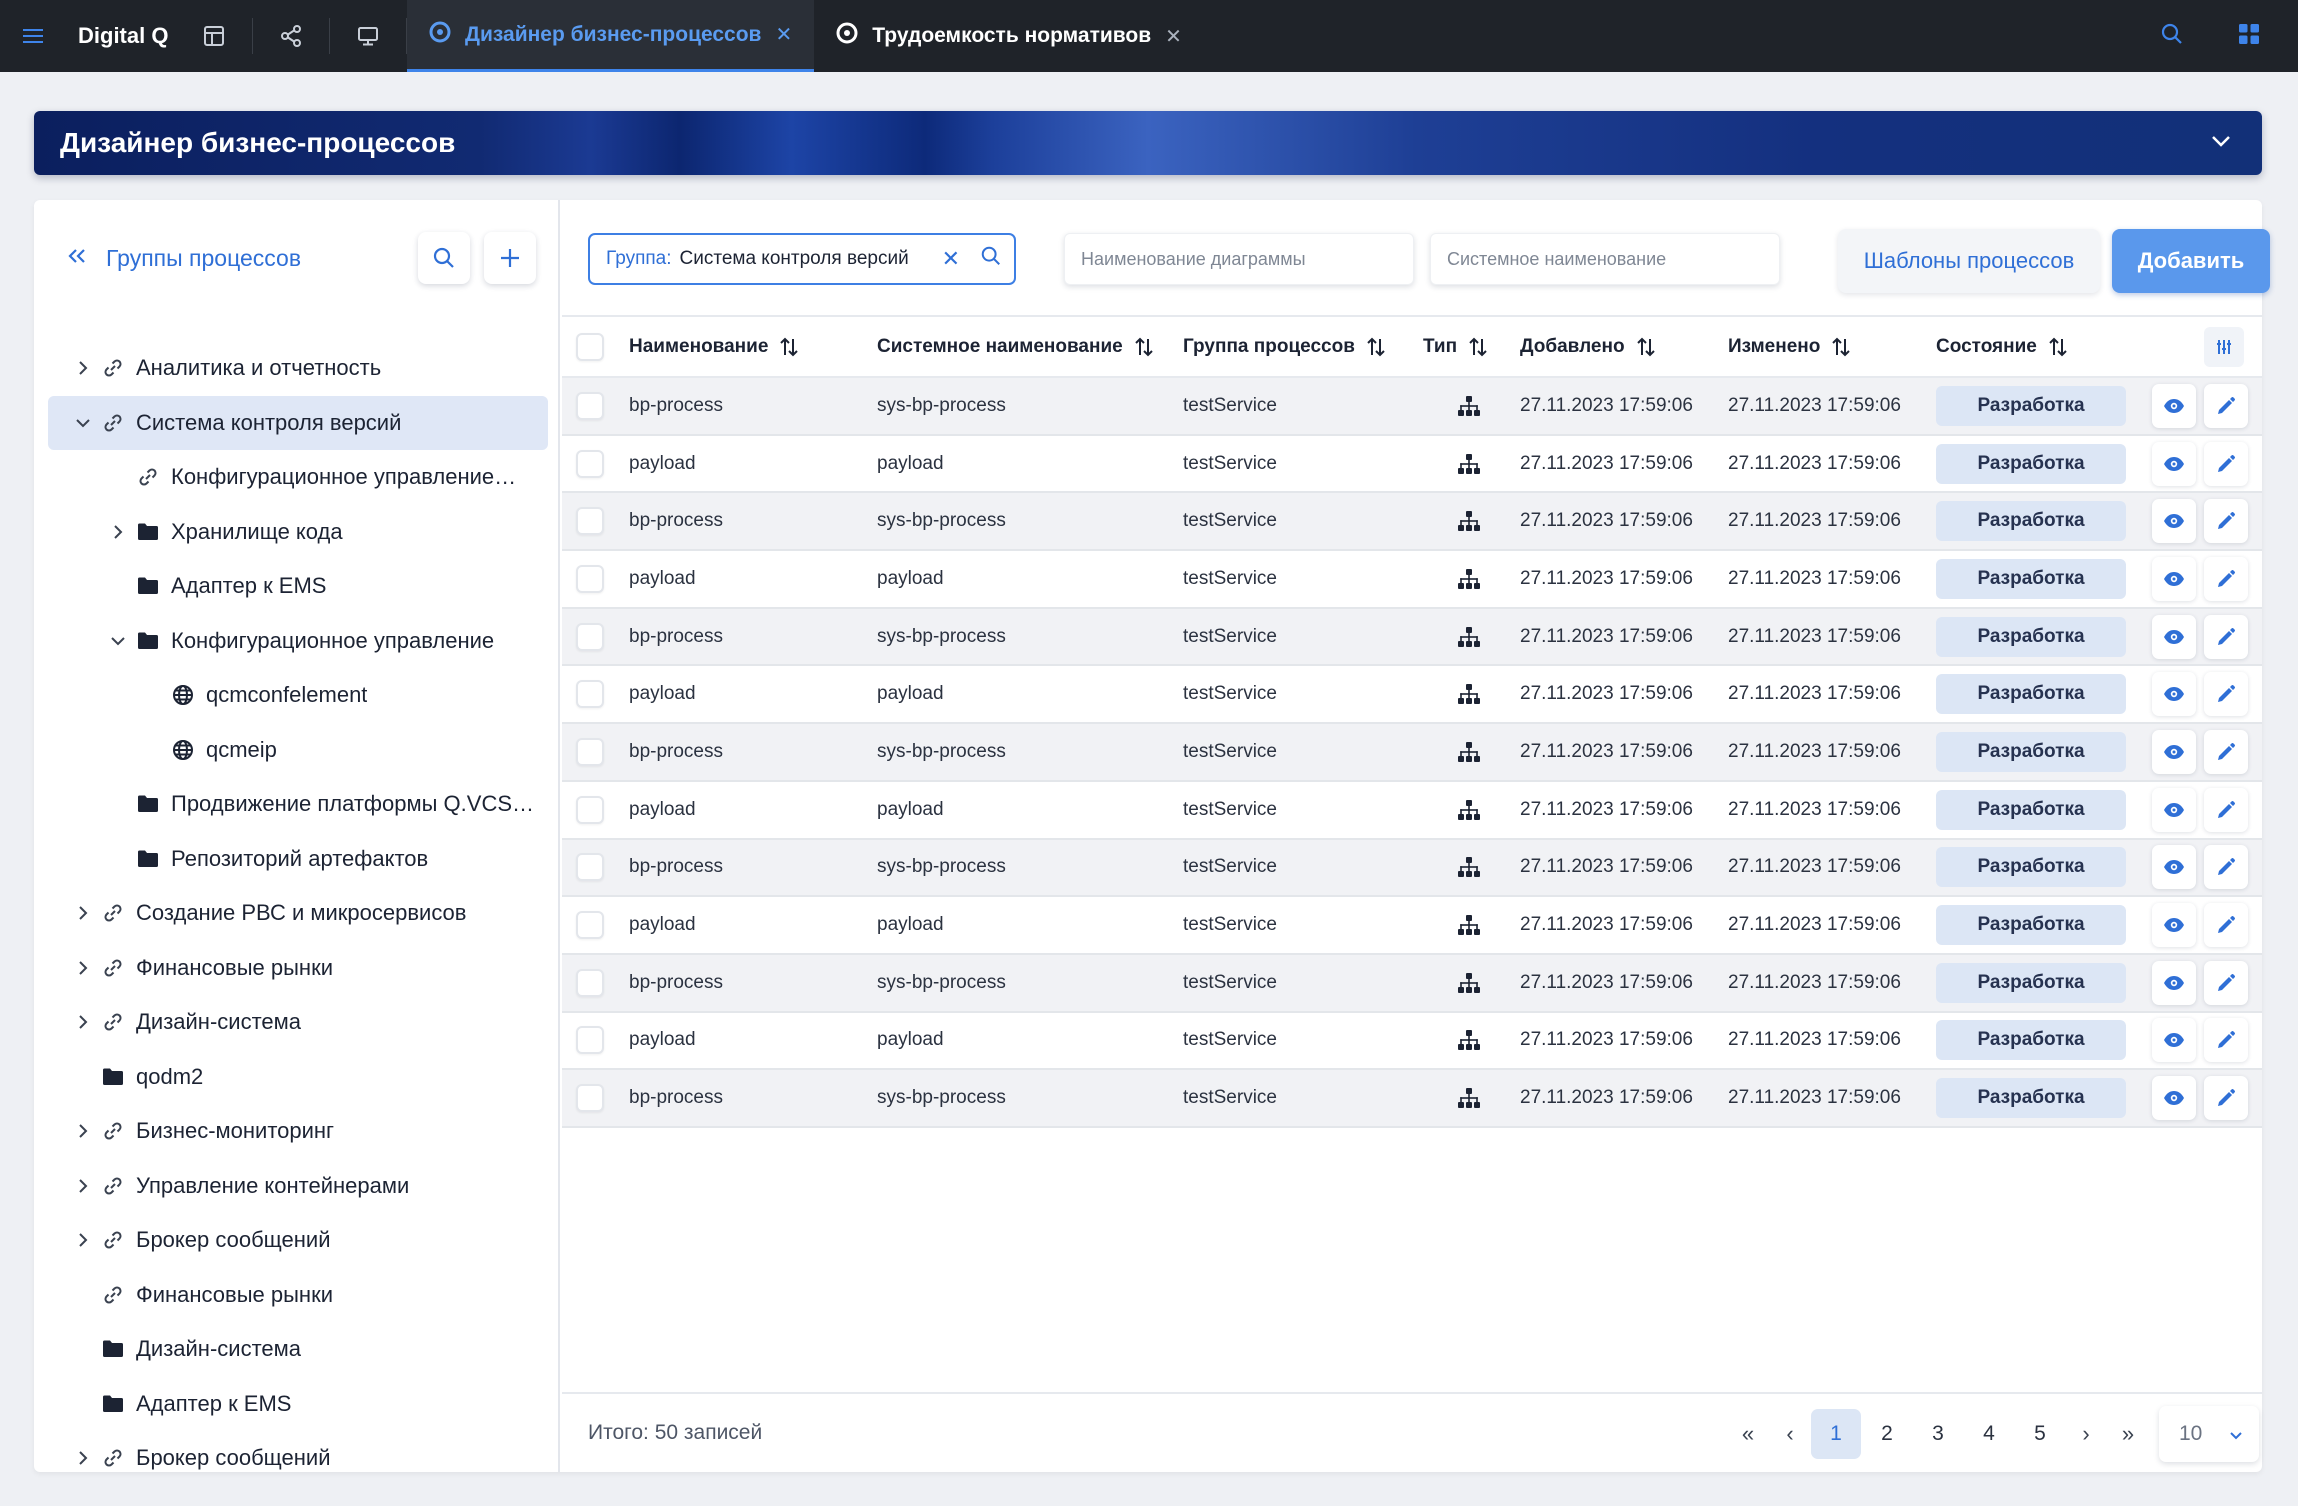  Describe the element at coordinates (714, 346) in the screenshot. I see `column-header-name: Наименование` at that location.